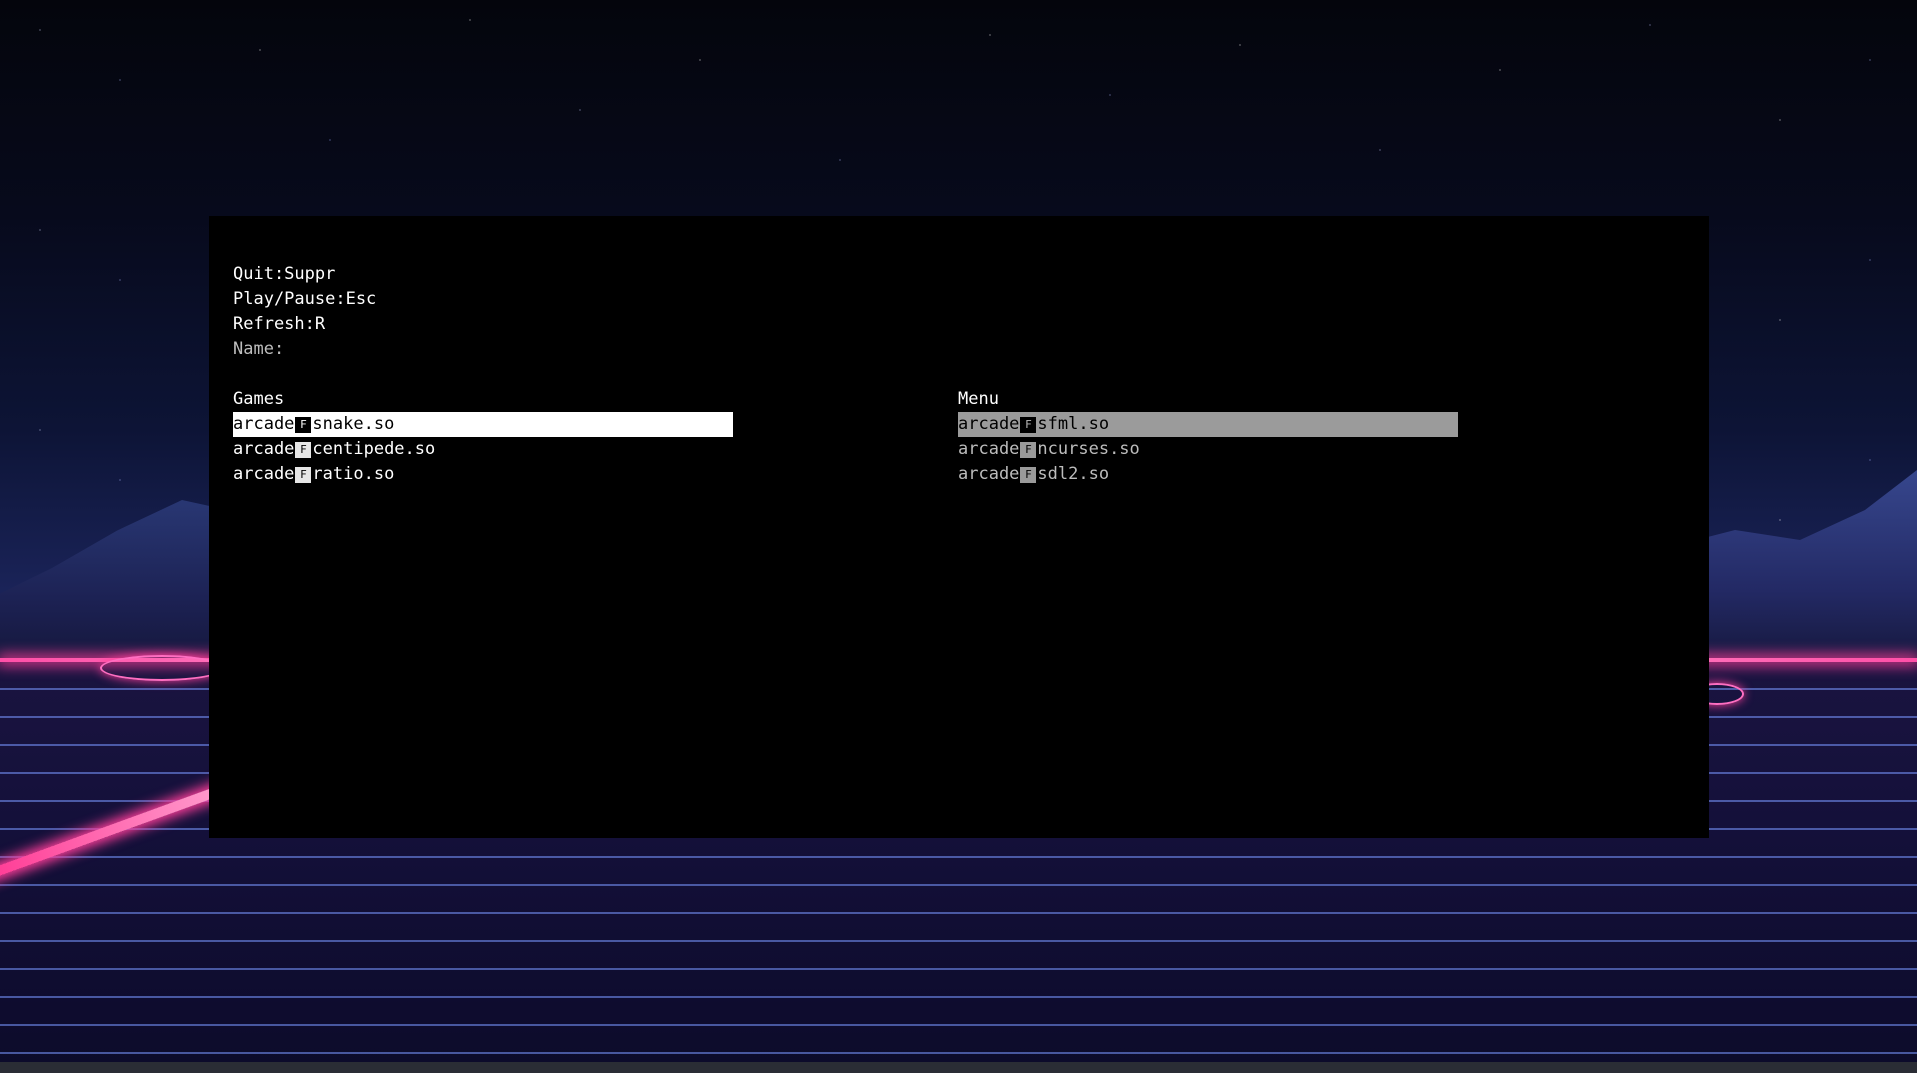 This screenshot has width=1917, height=1073. What do you see at coordinates (1088, 449) in the screenshot?
I see `item-name: ncurses.so` at bounding box center [1088, 449].